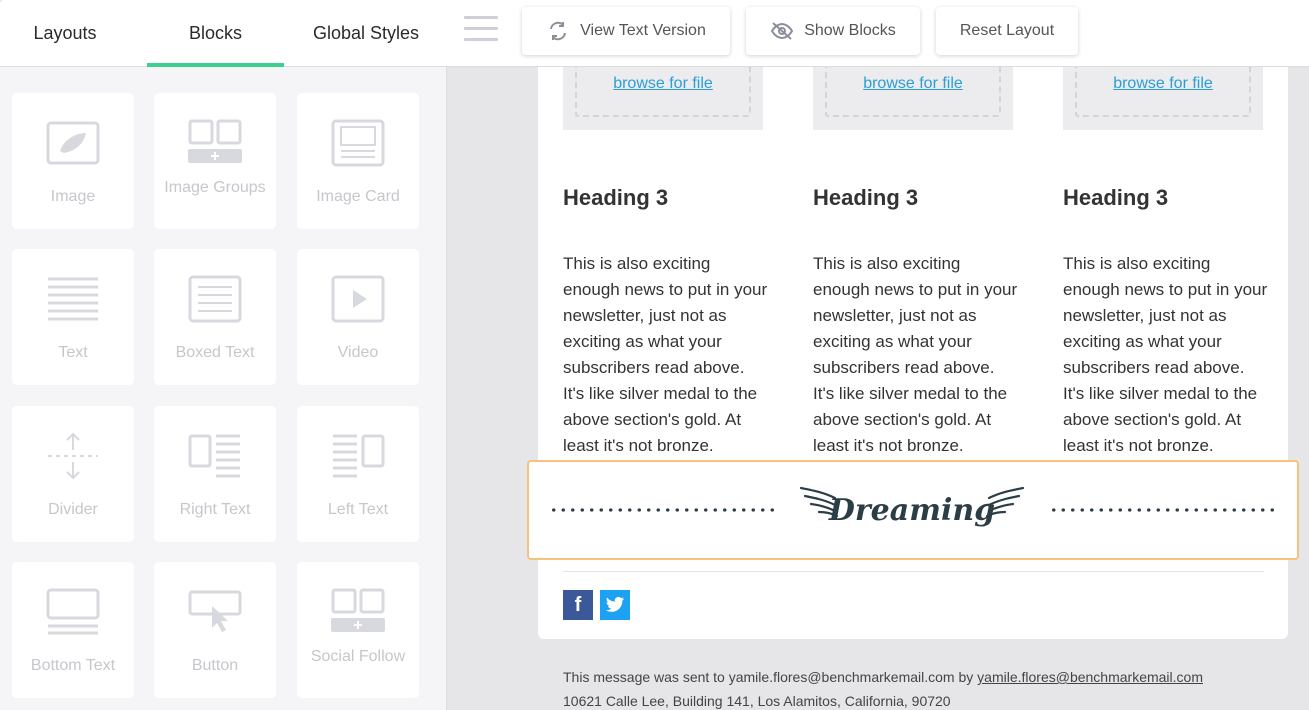 The image size is (1309, 710). I want to click on block-boxed-text: Boxed Text, so click(215, 317).